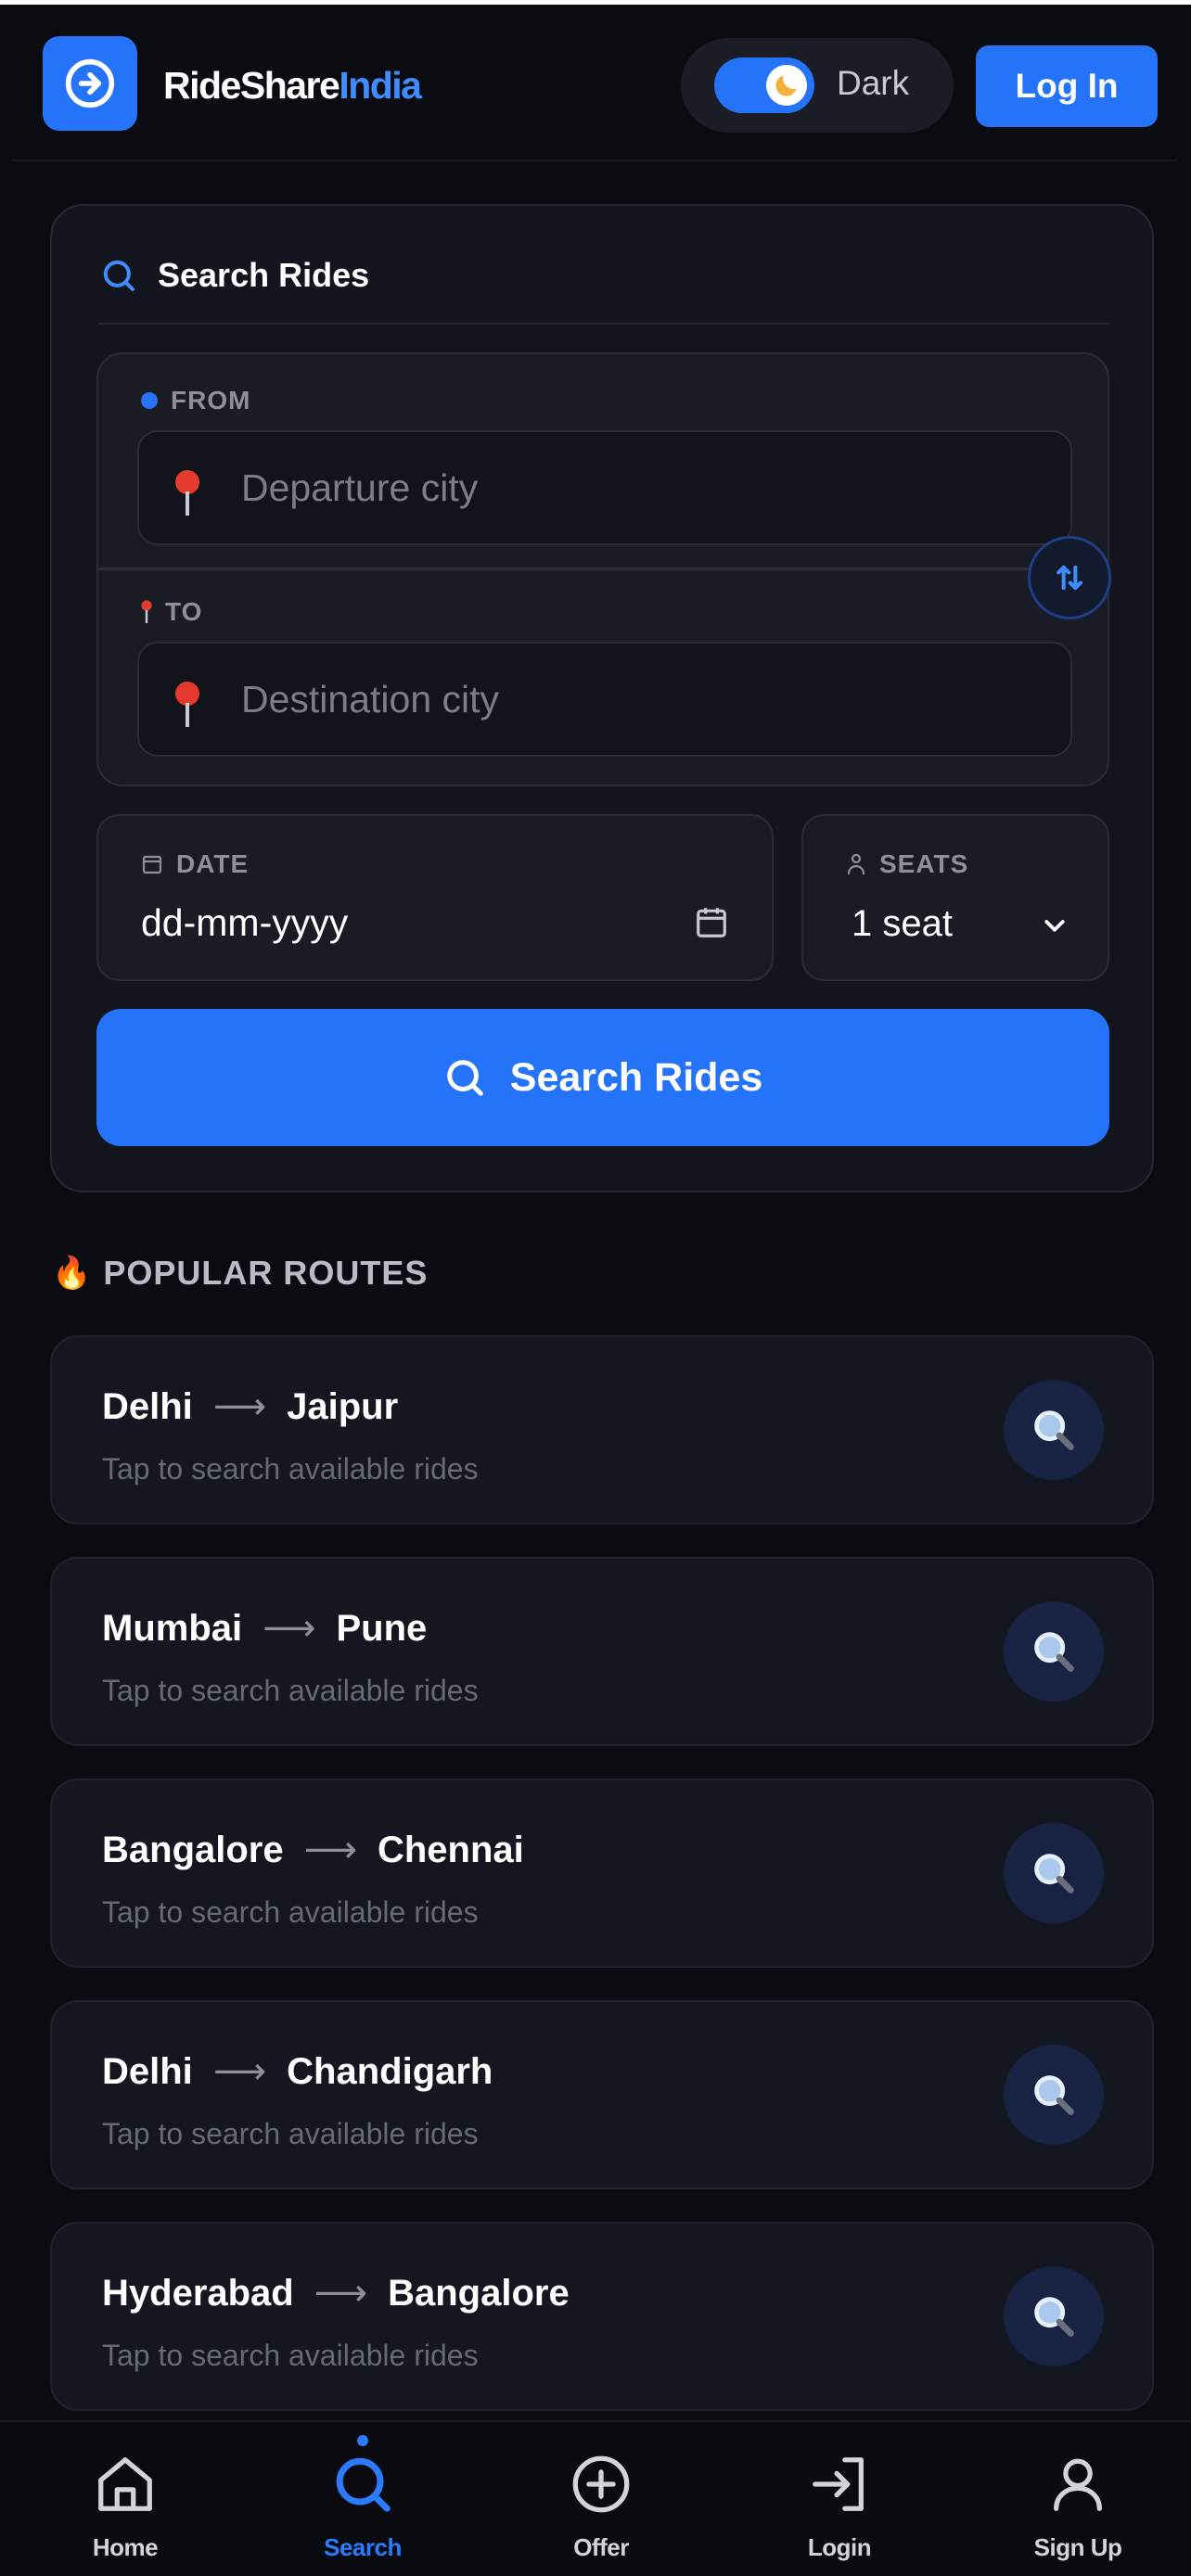  Describe the element at coordinates (601, 2547) in the screenshot. I see `nav-label-offer: Offer` at that location.